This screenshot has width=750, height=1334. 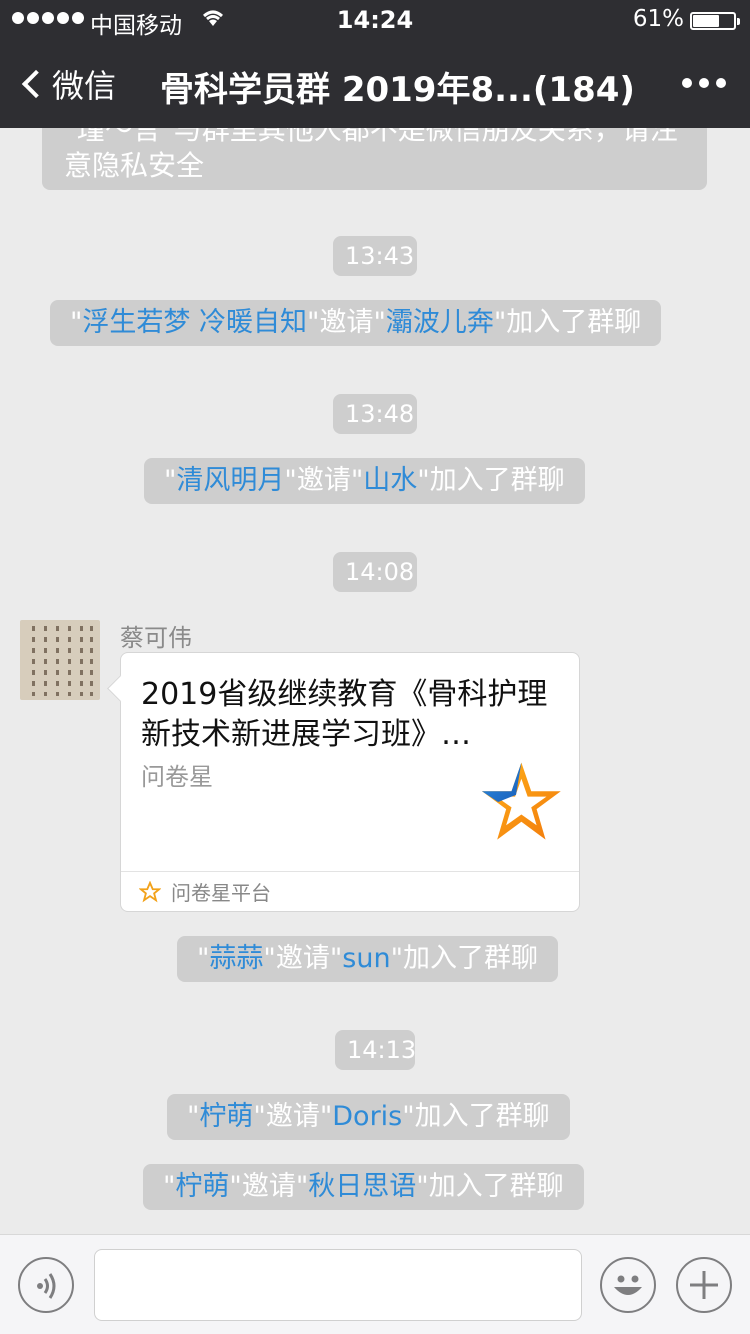 I want to click on sender-name: 蔡可伟, so click(x=156, y=638).